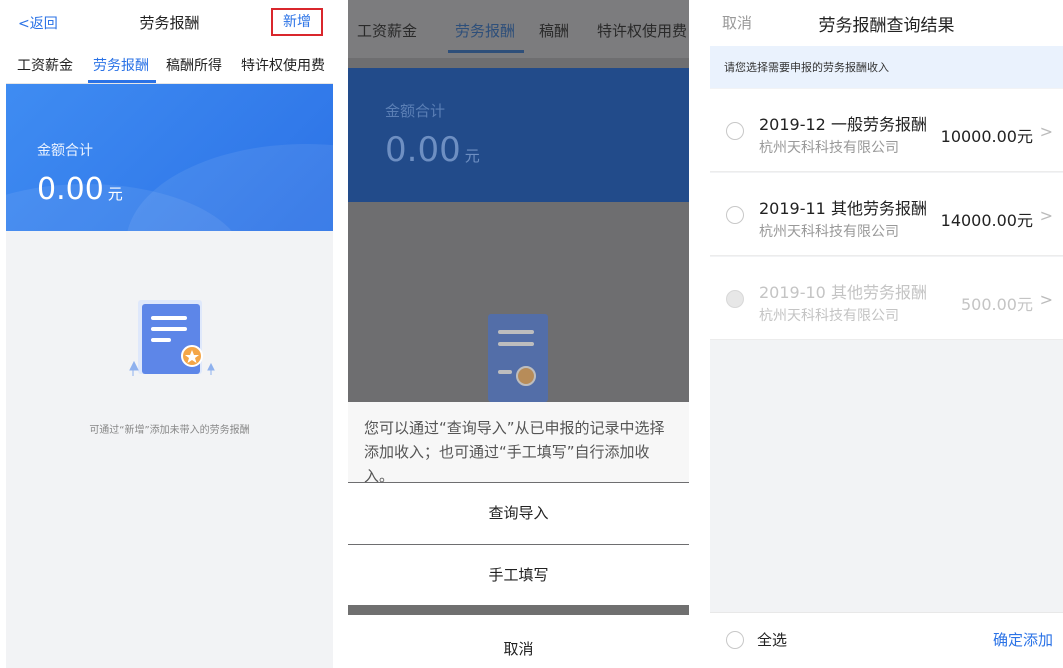 The height and width of the screenshot is (668, 1063). What do you see at coordinates (735, 640) in the screenshot?
I see `select-all-radio` at bounding box center [735, 640].